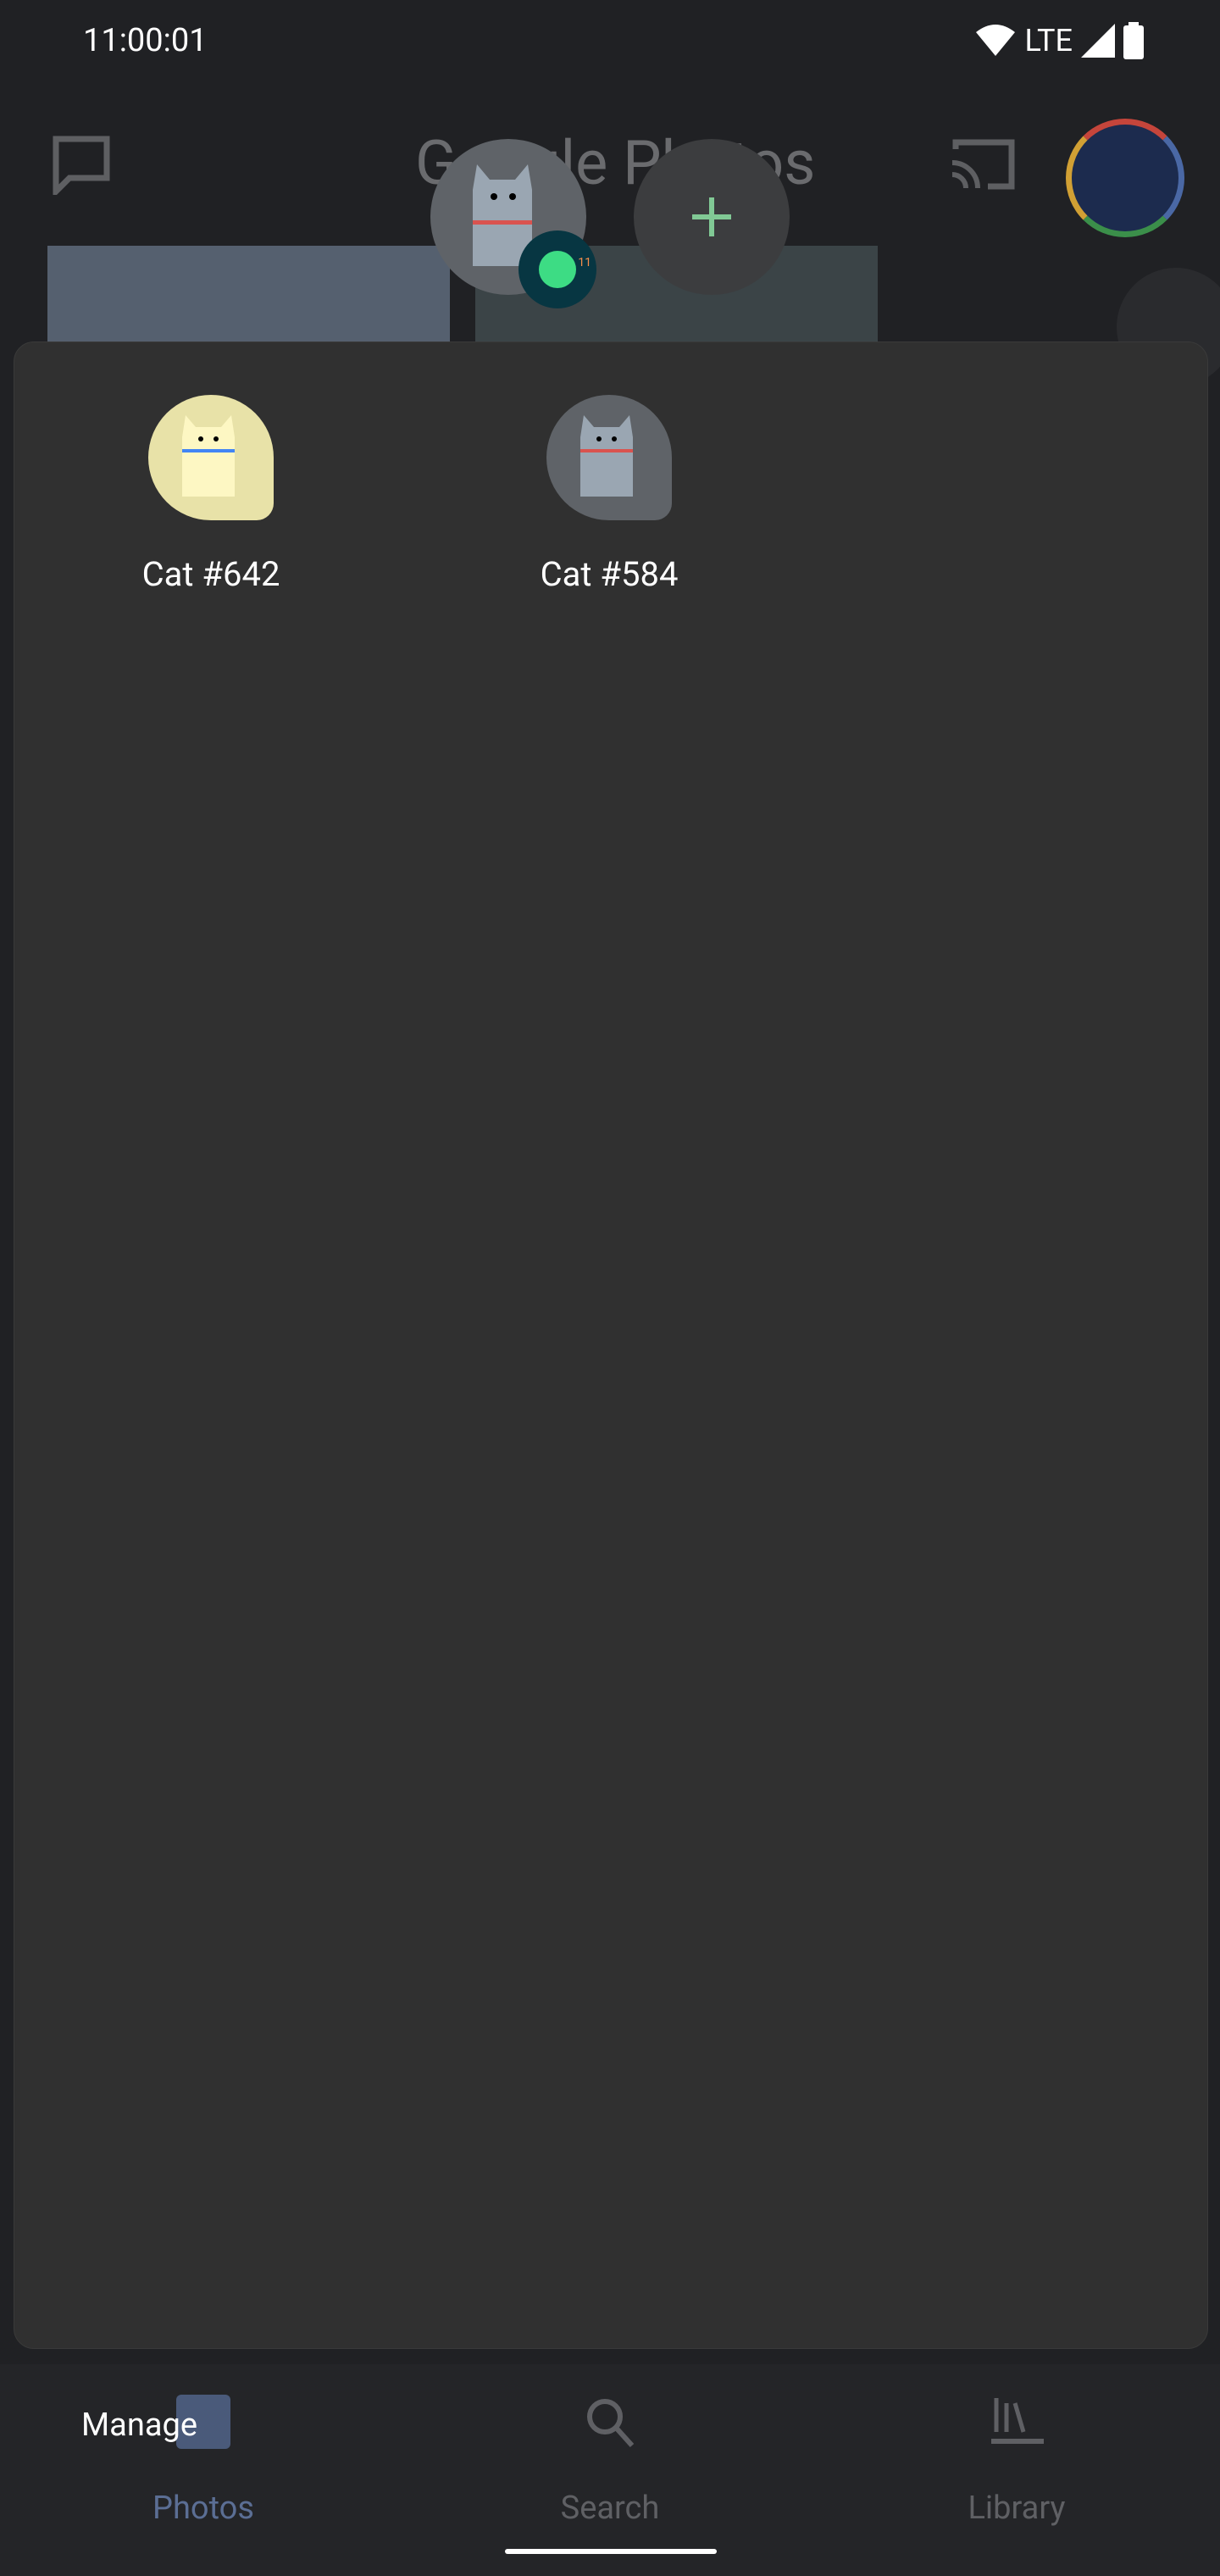  Describe the element at coordinates (995, 40) in the screenshot. I see `wifi-icon` at that location.